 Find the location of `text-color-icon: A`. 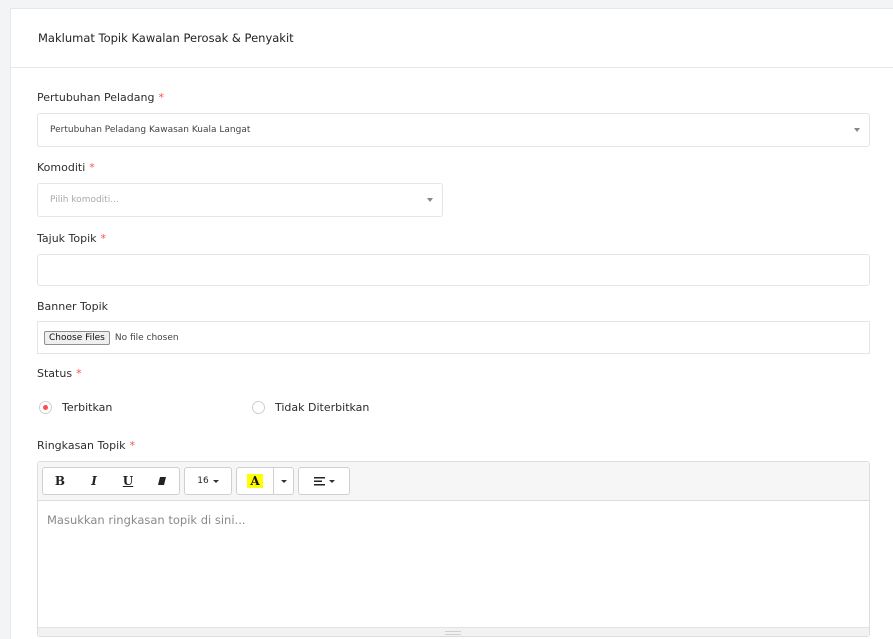

text-color-icon: A is located at coordinates (255, 481).